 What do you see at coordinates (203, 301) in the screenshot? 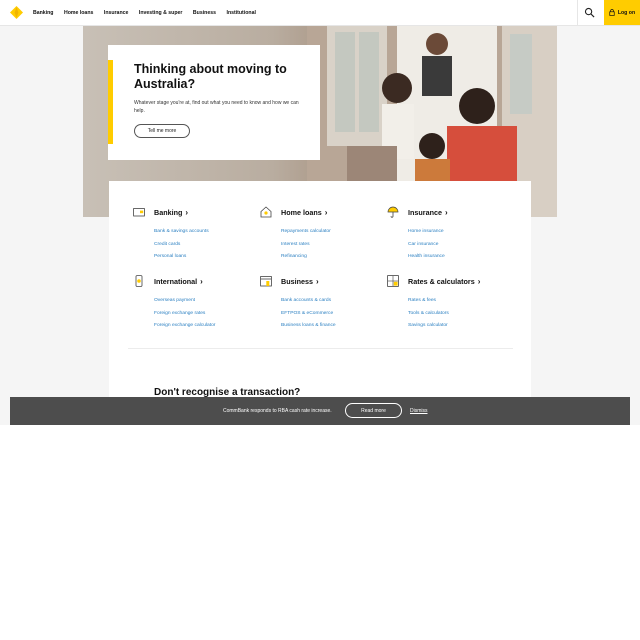
I see `link-overseas-payment: Overseas payment` at bounding box center [203, 301].